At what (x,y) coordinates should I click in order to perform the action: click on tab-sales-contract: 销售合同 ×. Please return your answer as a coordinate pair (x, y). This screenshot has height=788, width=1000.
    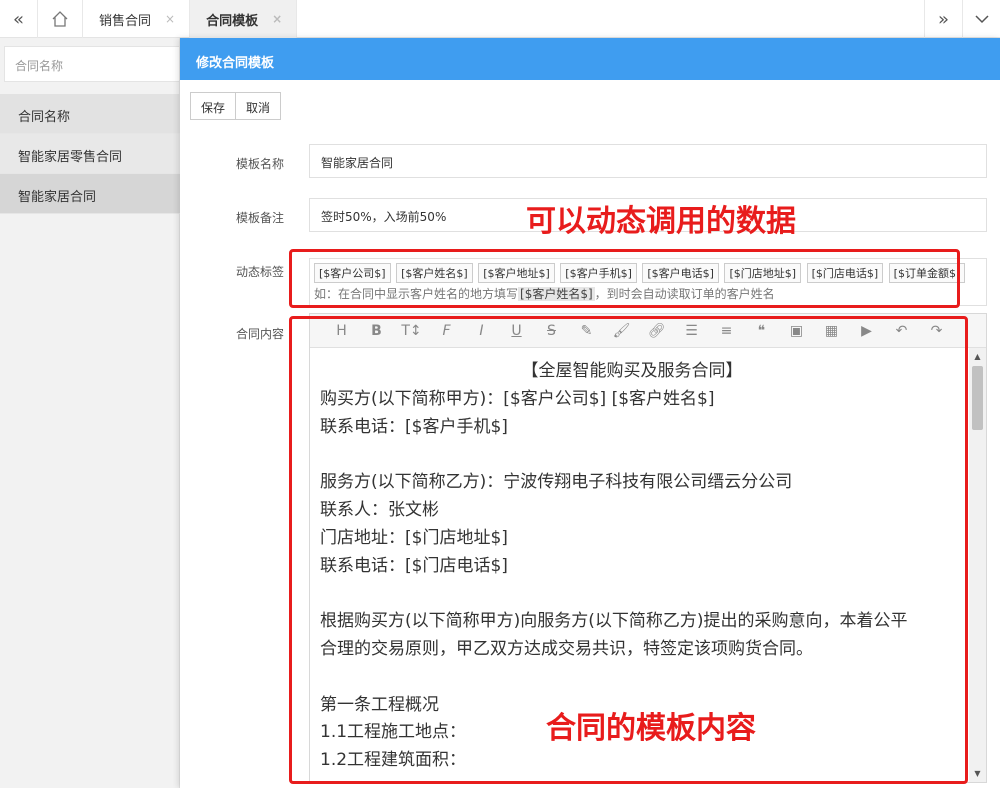
    Looking at the image, I should click on (137, 19).